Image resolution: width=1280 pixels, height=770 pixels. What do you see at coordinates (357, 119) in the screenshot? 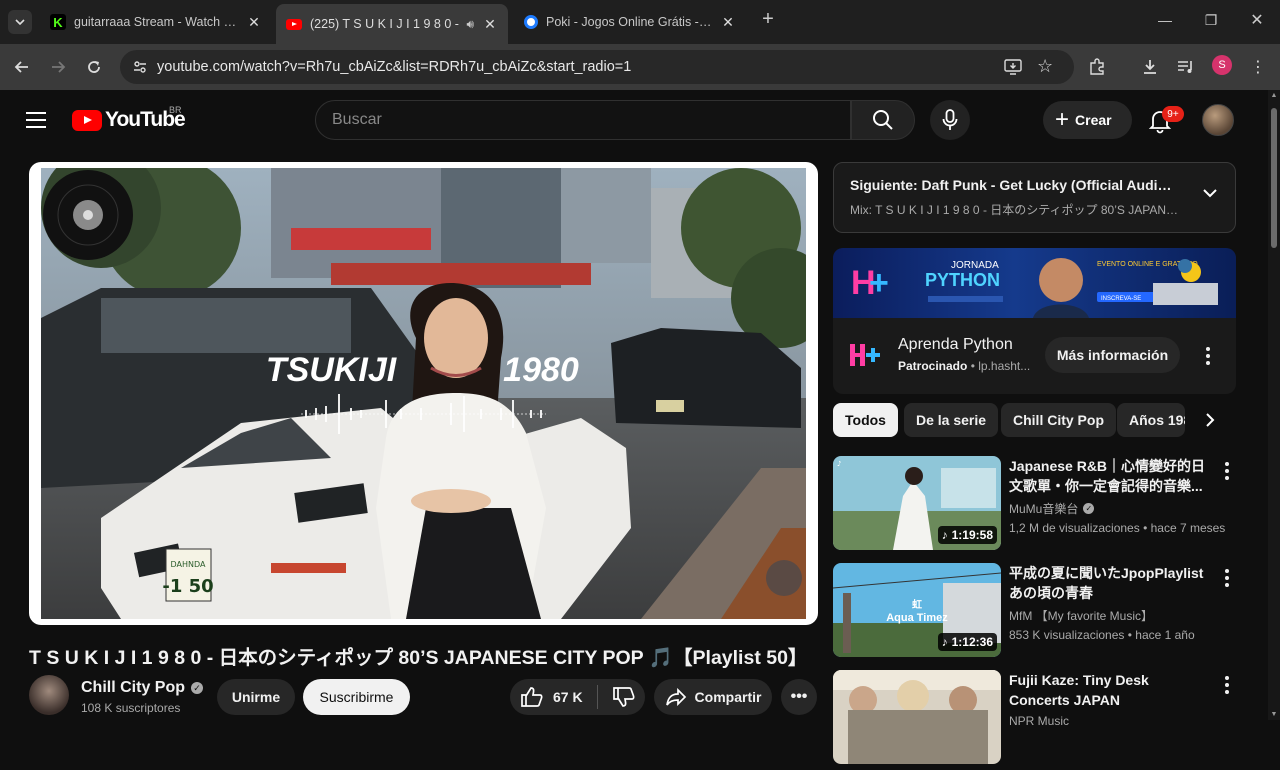
I see `search-placeholder: Buscar` at bounding box center [357, 119].